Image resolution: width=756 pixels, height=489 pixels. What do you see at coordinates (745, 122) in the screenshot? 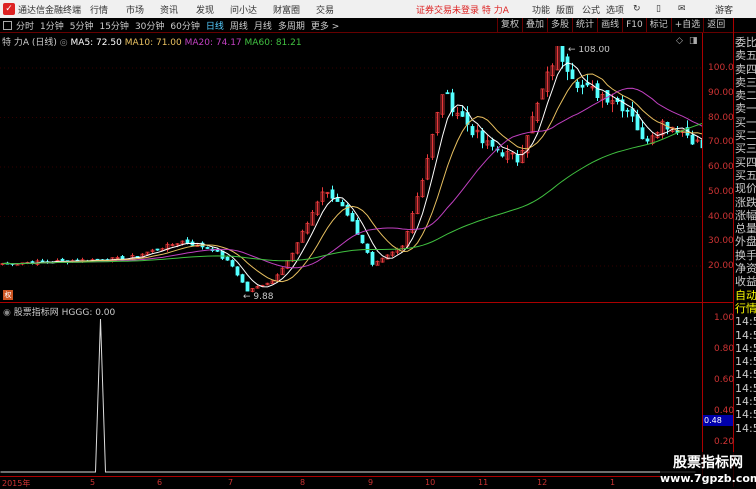
I see `quote-label: 买一` at bounding box center [745, 122].